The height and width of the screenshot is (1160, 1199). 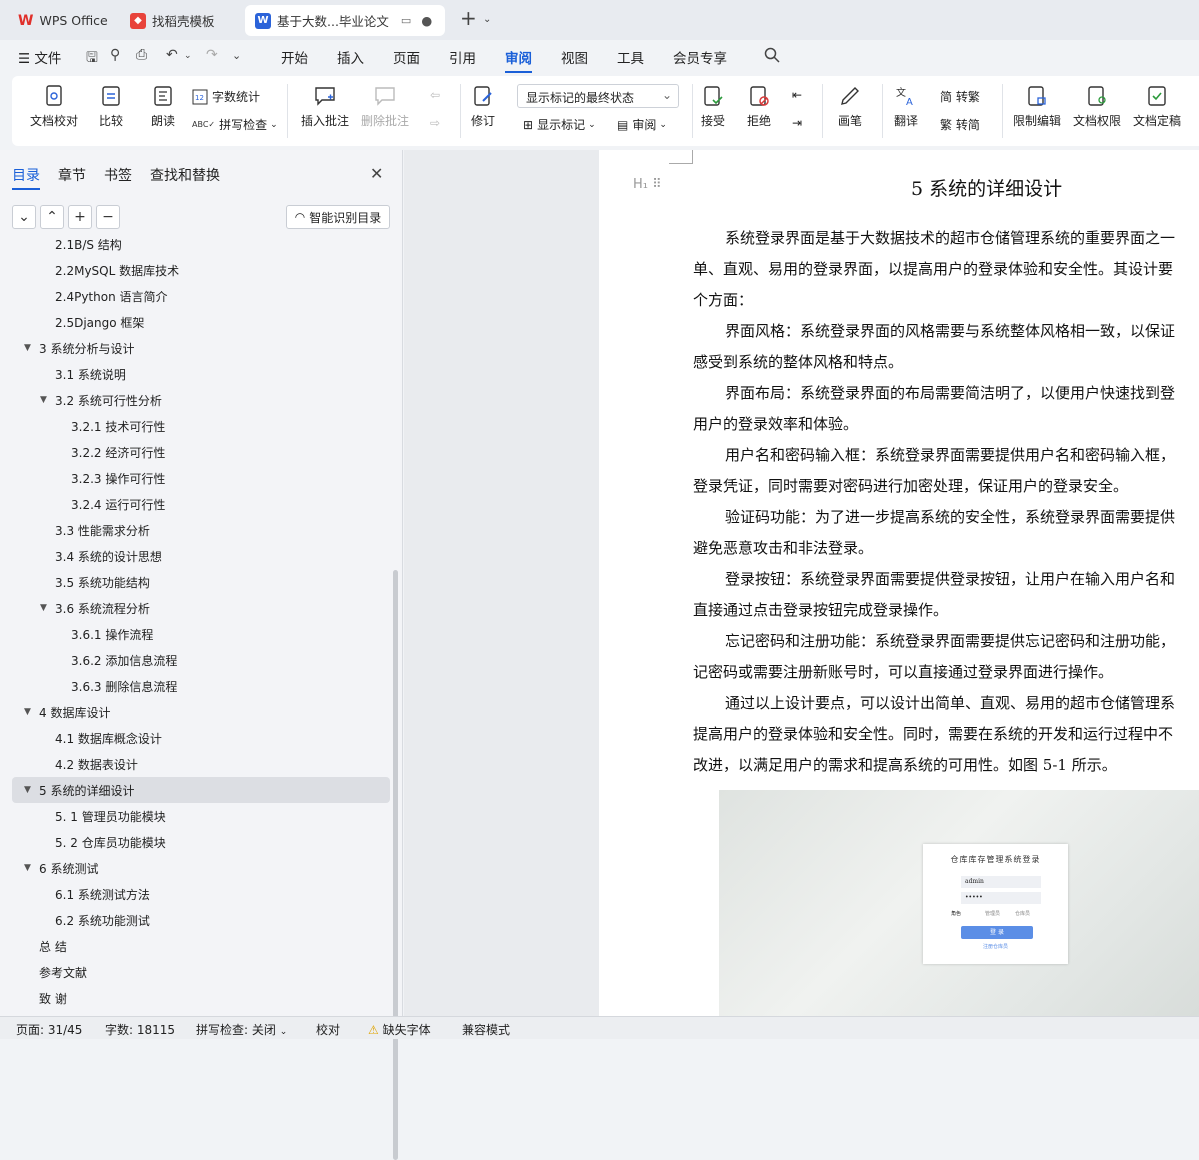 I want to click on toc-item: ▼ 5 系统的详细设计, so click(x=201, y=790).